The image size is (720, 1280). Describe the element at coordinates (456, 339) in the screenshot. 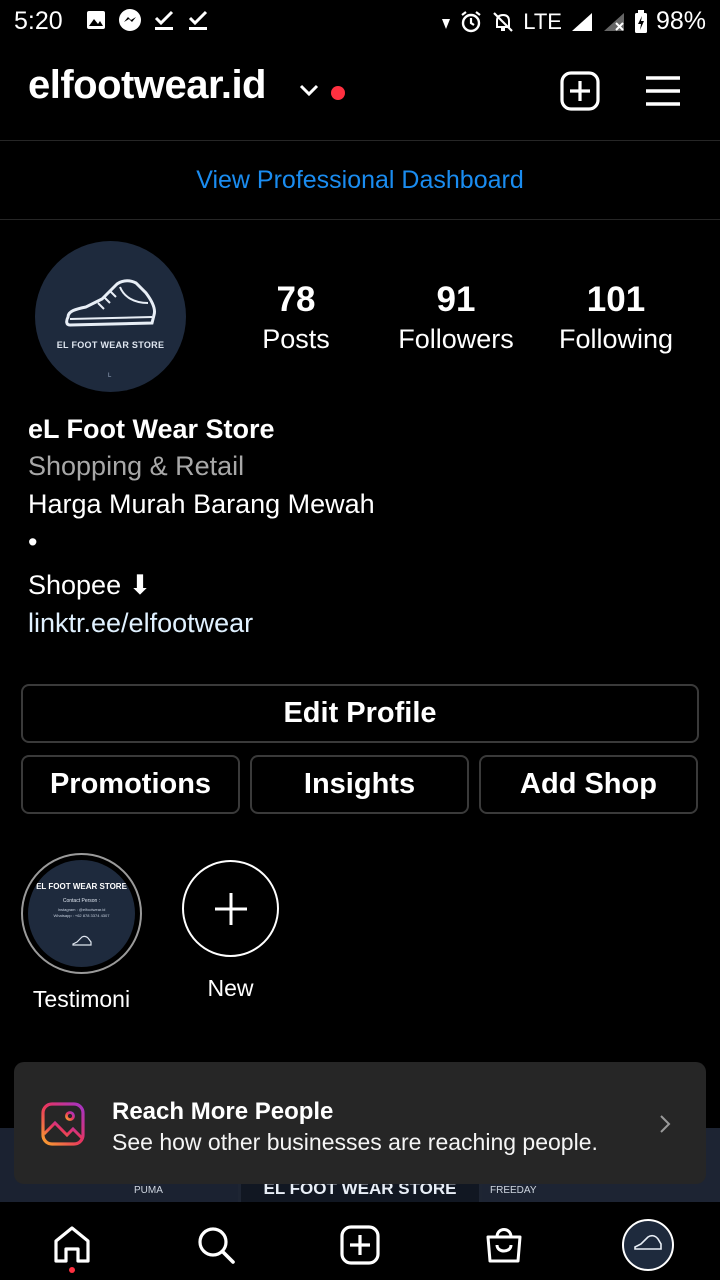

I see `followers-label: Followers` at that location.